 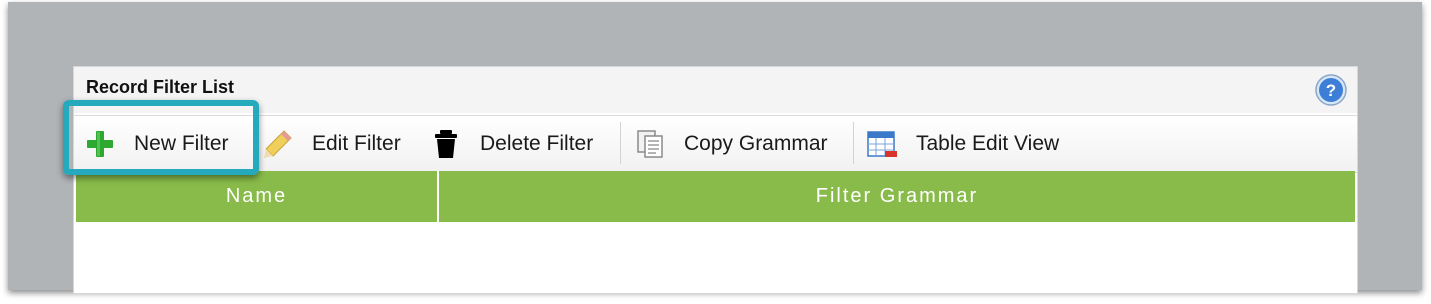 I want to click on copy-grammar-button: Copy Grammar, so click(x=731, y=144).